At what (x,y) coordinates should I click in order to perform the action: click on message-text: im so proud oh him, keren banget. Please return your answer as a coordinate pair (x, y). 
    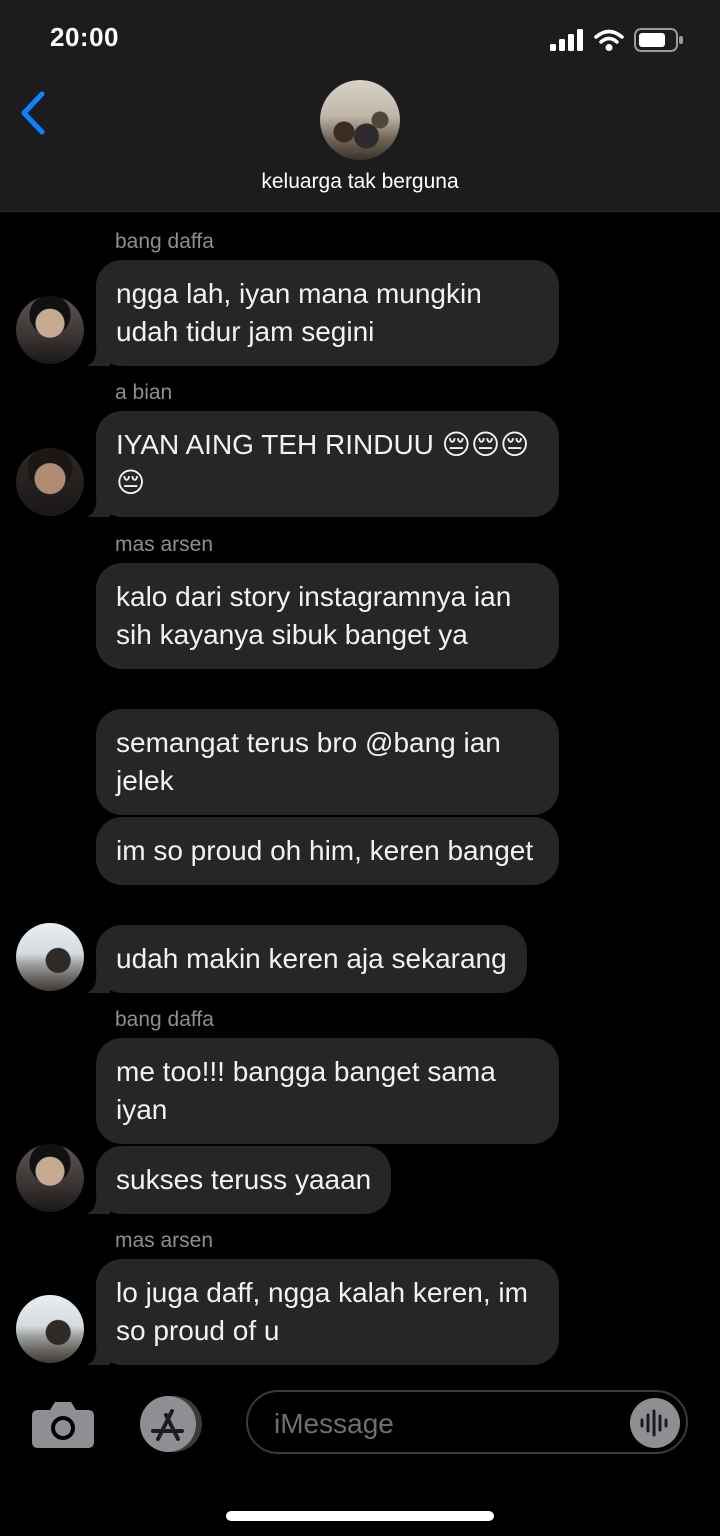
    Looking at the image, I should click on (325, 850).